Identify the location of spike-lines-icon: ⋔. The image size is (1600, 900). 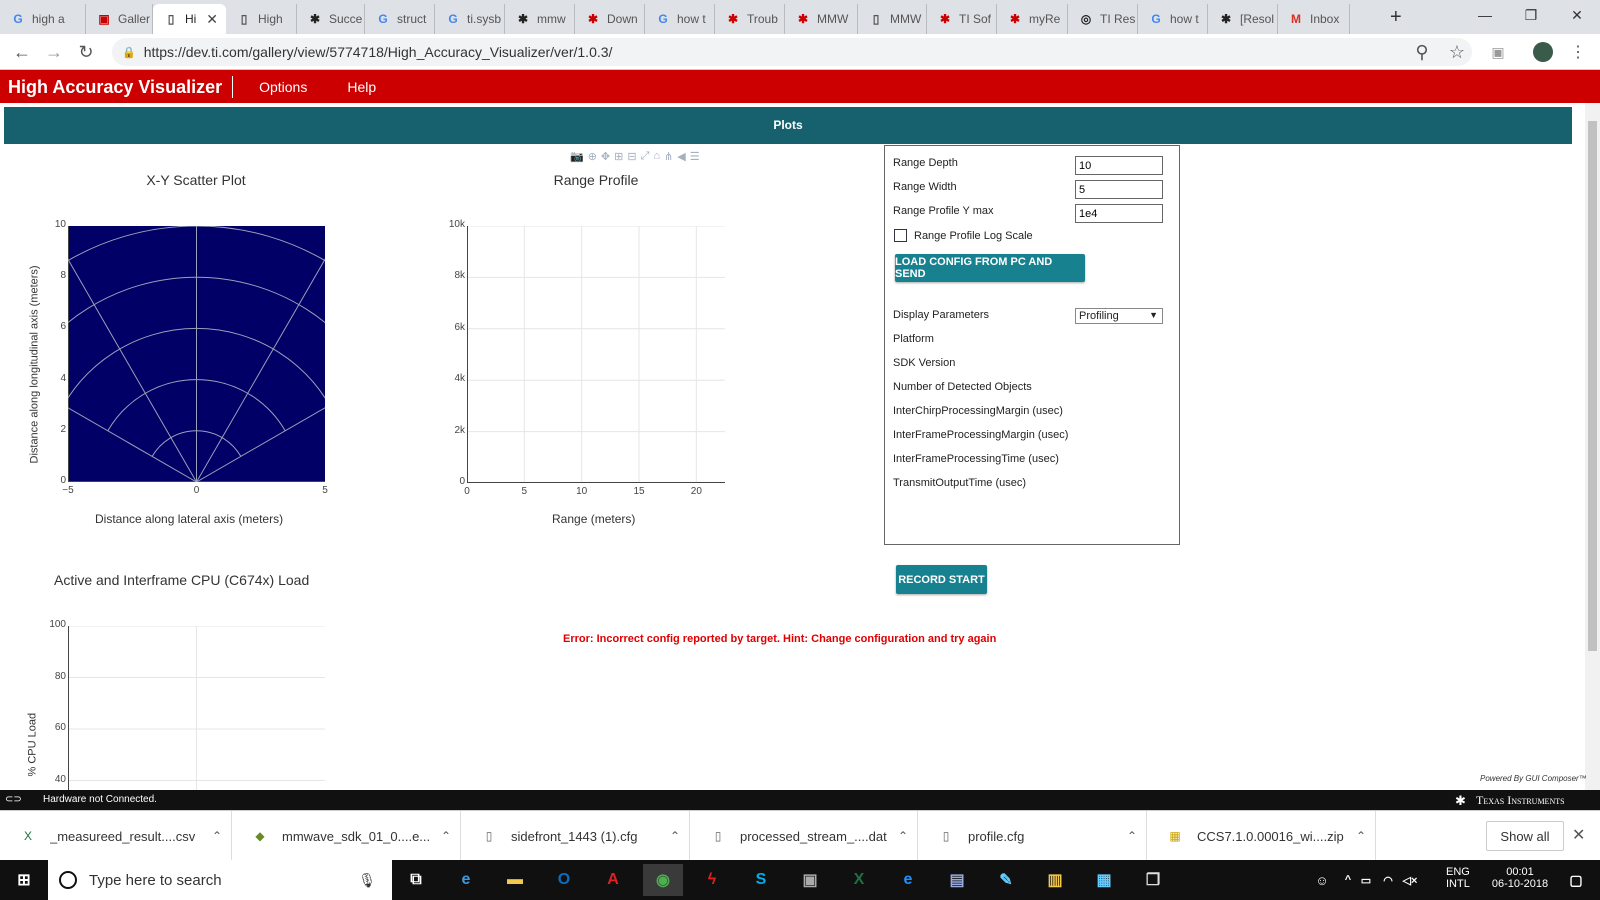
(668, 156).